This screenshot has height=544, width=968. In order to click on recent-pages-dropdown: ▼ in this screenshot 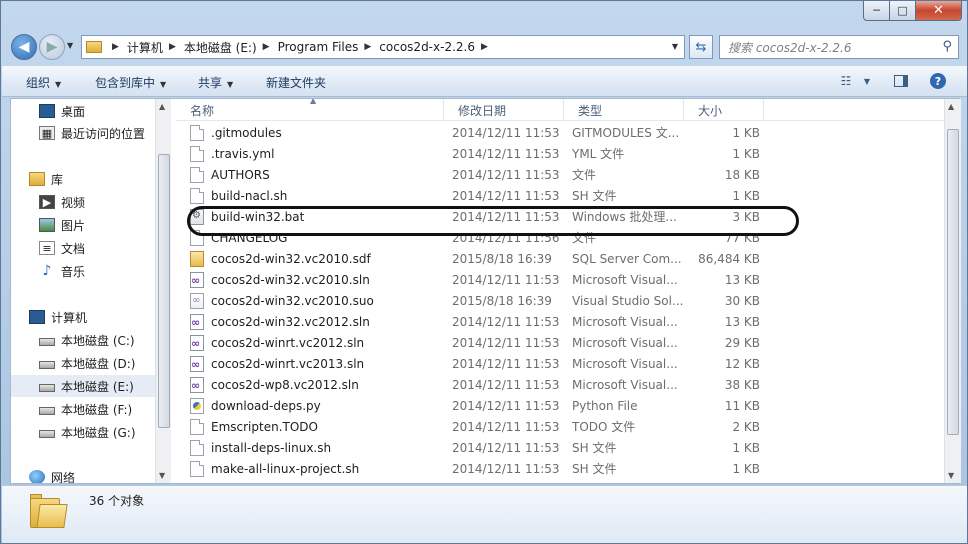, I will do `click(70, 45)`.